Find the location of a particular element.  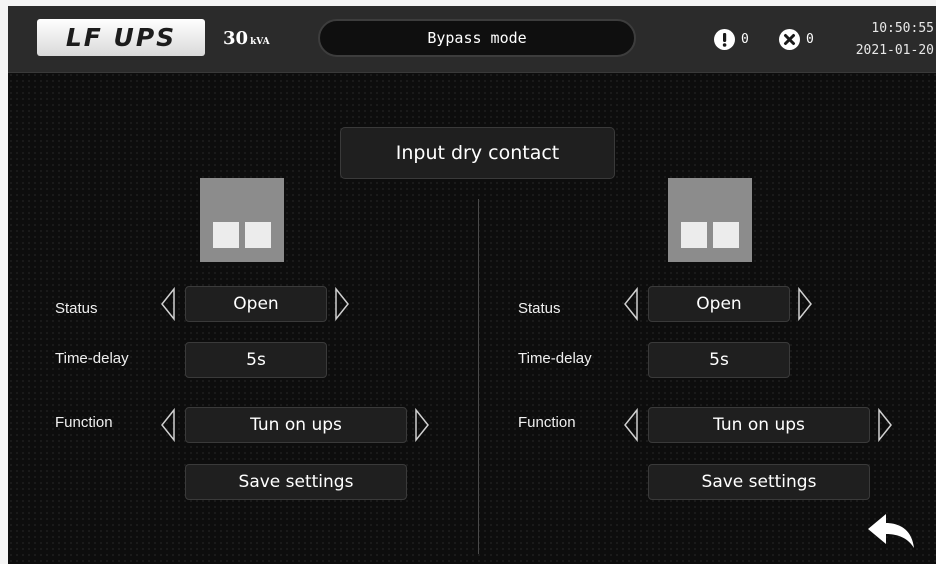

fault-count: 0 is located at coordinates (810, 39).